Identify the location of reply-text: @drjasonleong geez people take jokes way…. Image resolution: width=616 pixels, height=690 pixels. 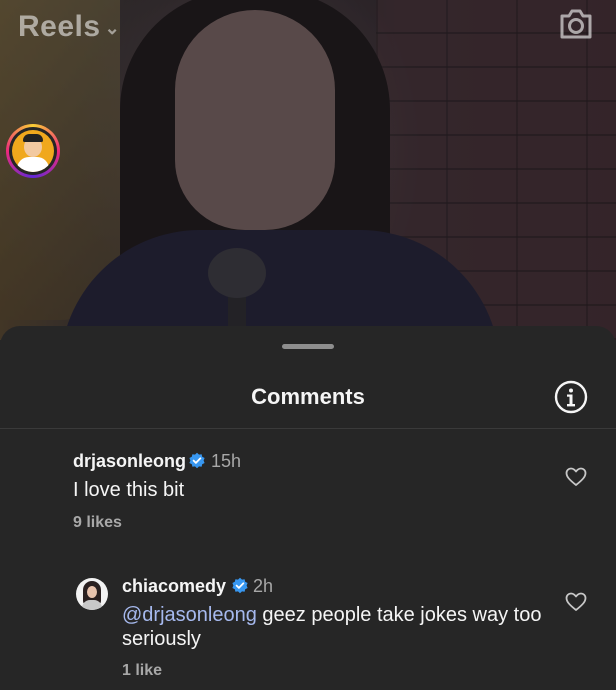
(337, 627).